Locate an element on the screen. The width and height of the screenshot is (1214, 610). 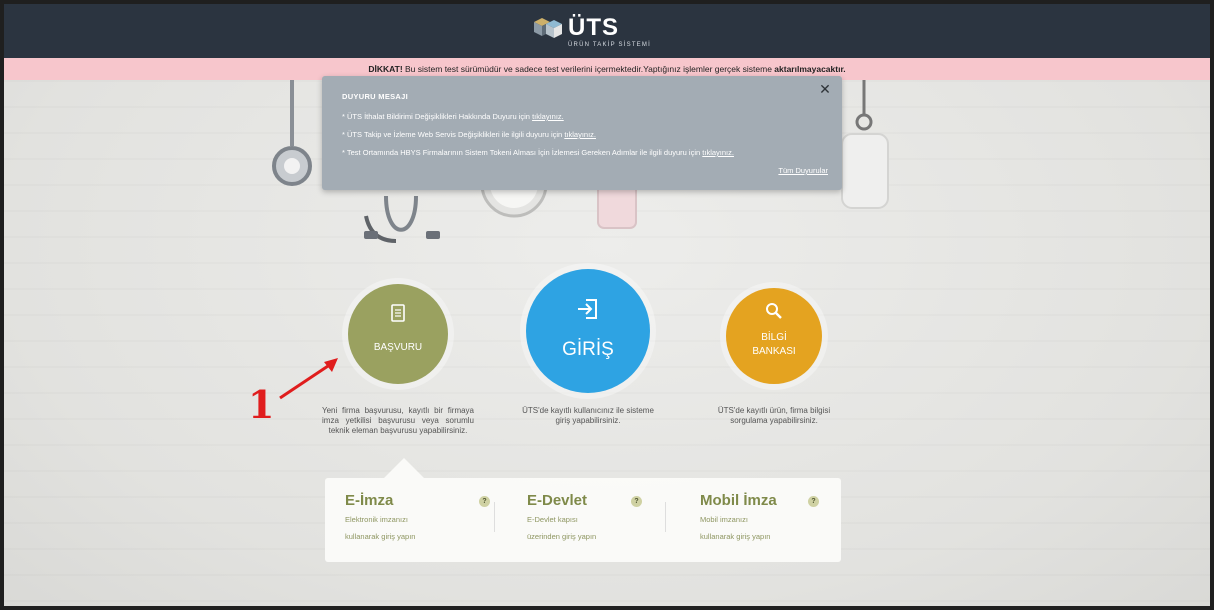
bulb-illustration is located at coordinates (865, 142).